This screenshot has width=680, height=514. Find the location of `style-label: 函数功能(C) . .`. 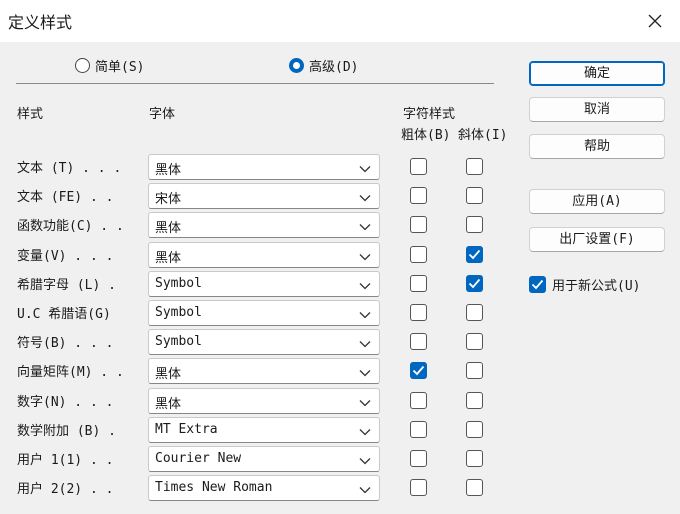

style-label: 函数功能(C) . . is located at coordinates (70, 226).